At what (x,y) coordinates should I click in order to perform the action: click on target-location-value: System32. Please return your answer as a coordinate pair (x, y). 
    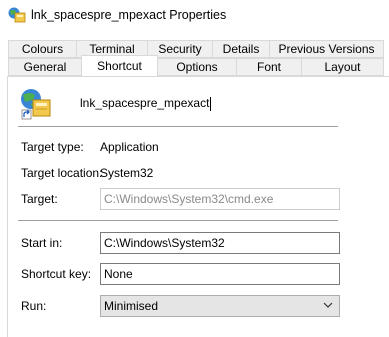
    Looking at the image, I should click on (127, 173).